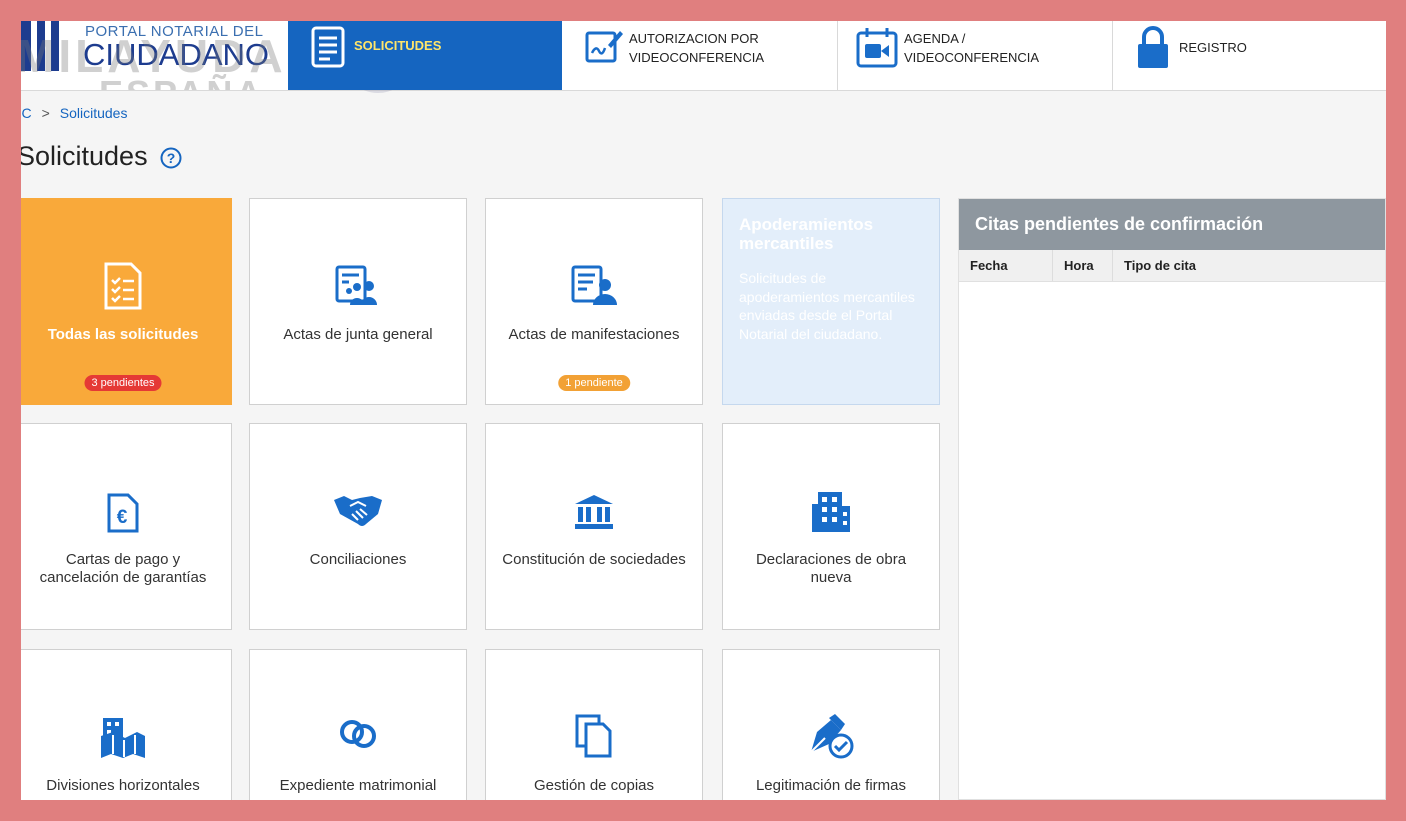  What do you see at coordinates (123, 785) in the screenshot?
I see `card-label: Divisiones horizontales` at bounding box center [123, 785].